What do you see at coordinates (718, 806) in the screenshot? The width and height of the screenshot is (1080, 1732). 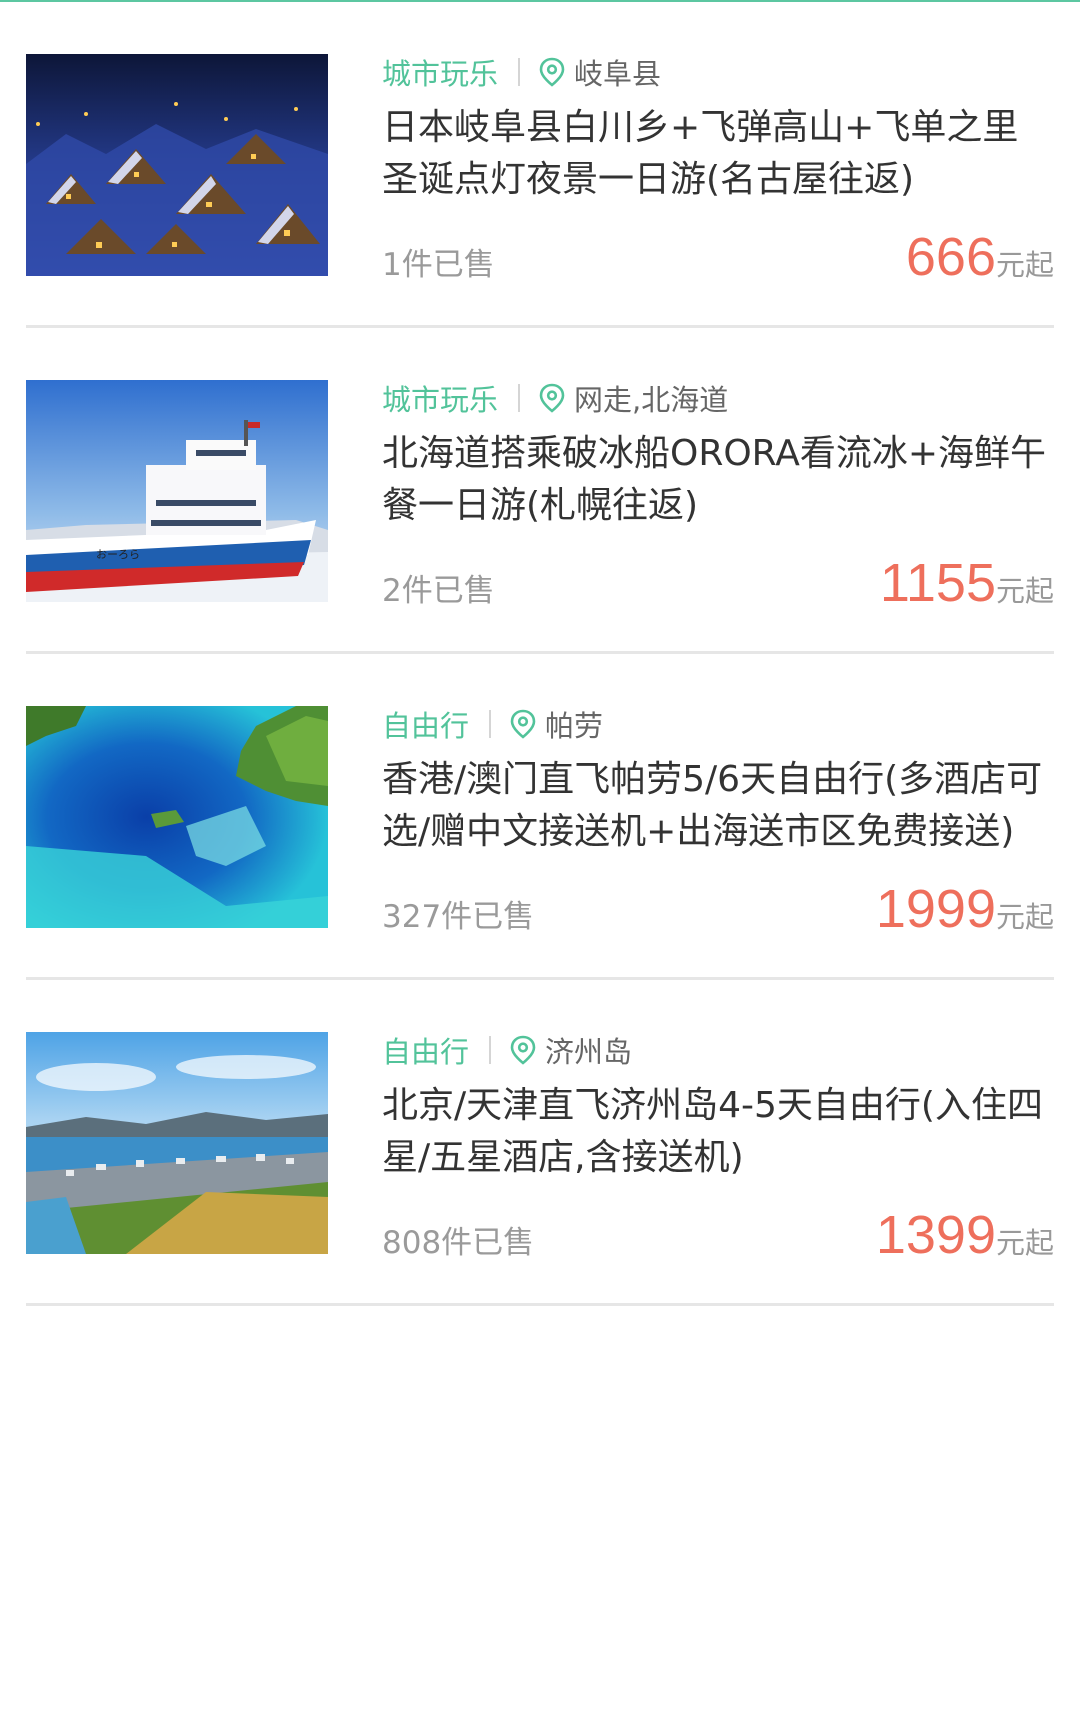 I see `product-title: 香港/澳门直飞帕劳5/6天自由行(多酒店可选/赠中文接送机+出海送市区免费接送)` at bounding box center [718, 806].